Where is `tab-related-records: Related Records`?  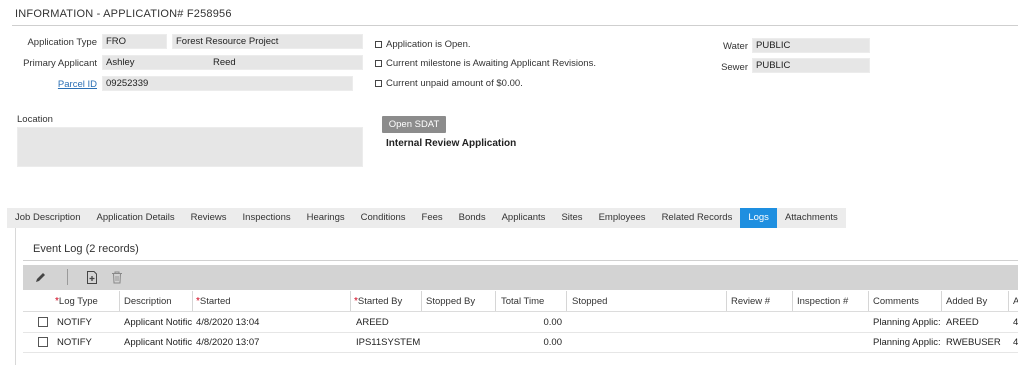 tab-related-records: Related Records is located at coordinates (697, 218).